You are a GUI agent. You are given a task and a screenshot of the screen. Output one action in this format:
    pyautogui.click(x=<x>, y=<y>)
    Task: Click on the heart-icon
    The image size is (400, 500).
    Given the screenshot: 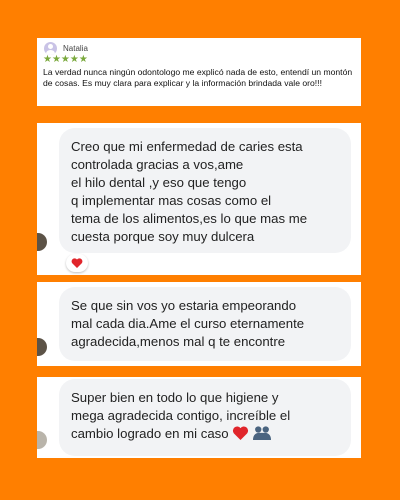 What is the action you would take?
    pyautogui.click(x=77, y=263)
    